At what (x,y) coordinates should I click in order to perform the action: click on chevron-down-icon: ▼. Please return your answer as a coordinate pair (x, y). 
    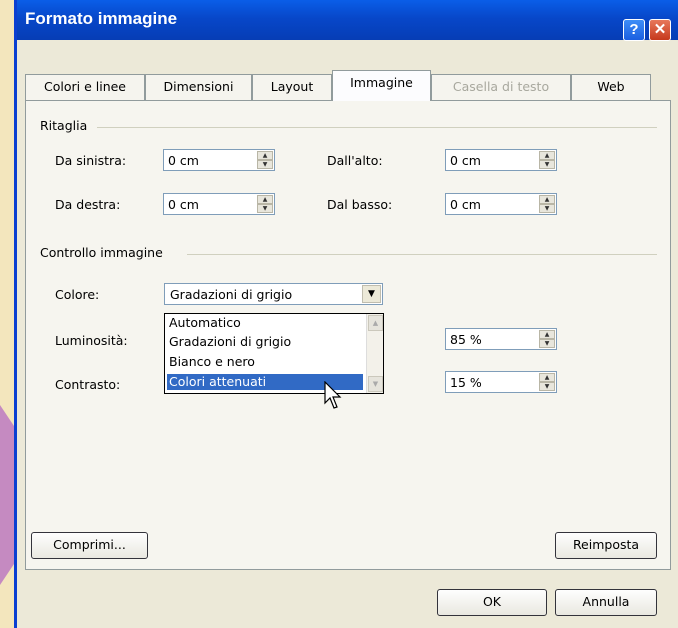
    Looking at the image, I should click on (371, 294).